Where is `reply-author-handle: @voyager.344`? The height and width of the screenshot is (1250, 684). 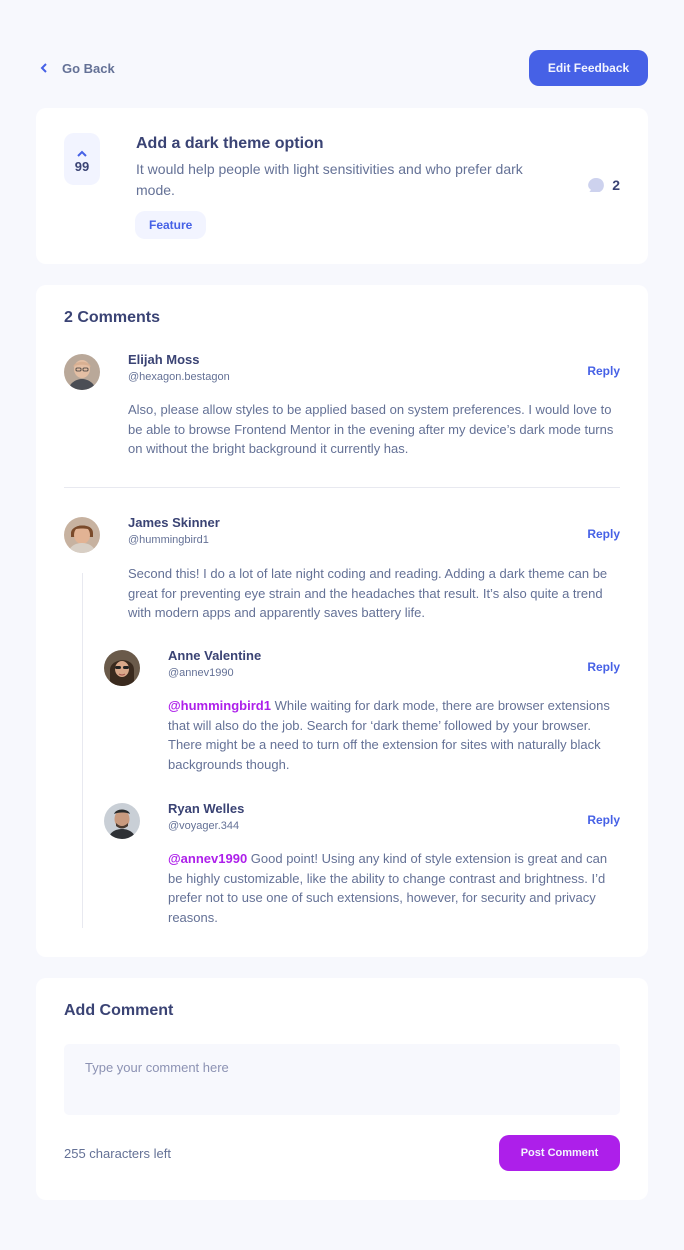
reply-author-handle: @voyager.344 is located at coordinates (204, 826).